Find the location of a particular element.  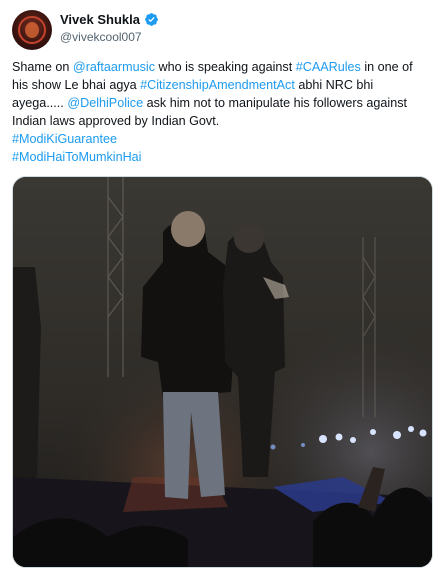

mention-link: @raftaarmusic is located at coordinates (114, 67).